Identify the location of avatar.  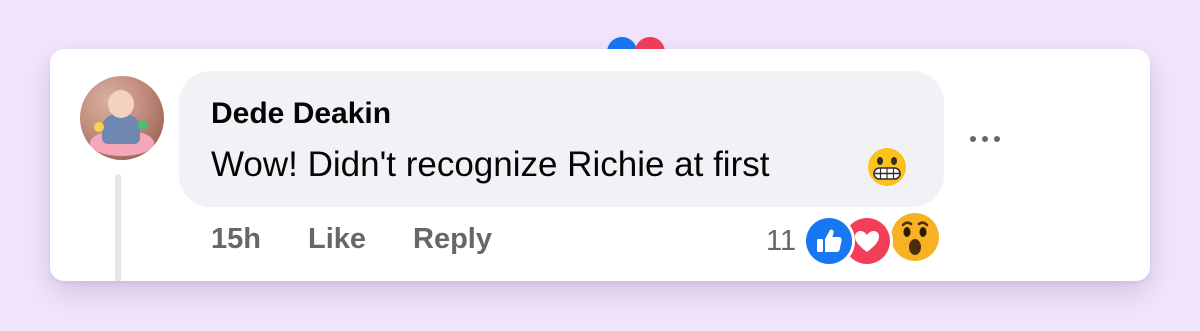
(122, 118).